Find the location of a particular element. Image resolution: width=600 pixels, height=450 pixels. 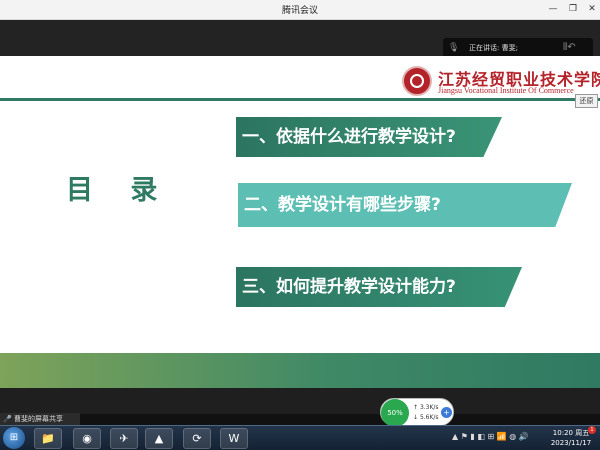

bird-icon: ✈ is located at coordinates (124, 438).